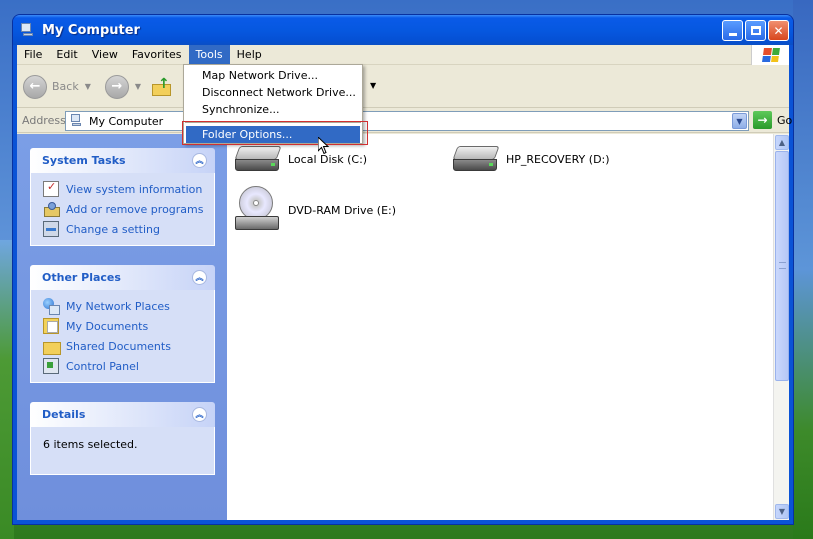  Describe the element at coordinates (105, 54) in the screenshot. I see `menu-view: View` at that location.